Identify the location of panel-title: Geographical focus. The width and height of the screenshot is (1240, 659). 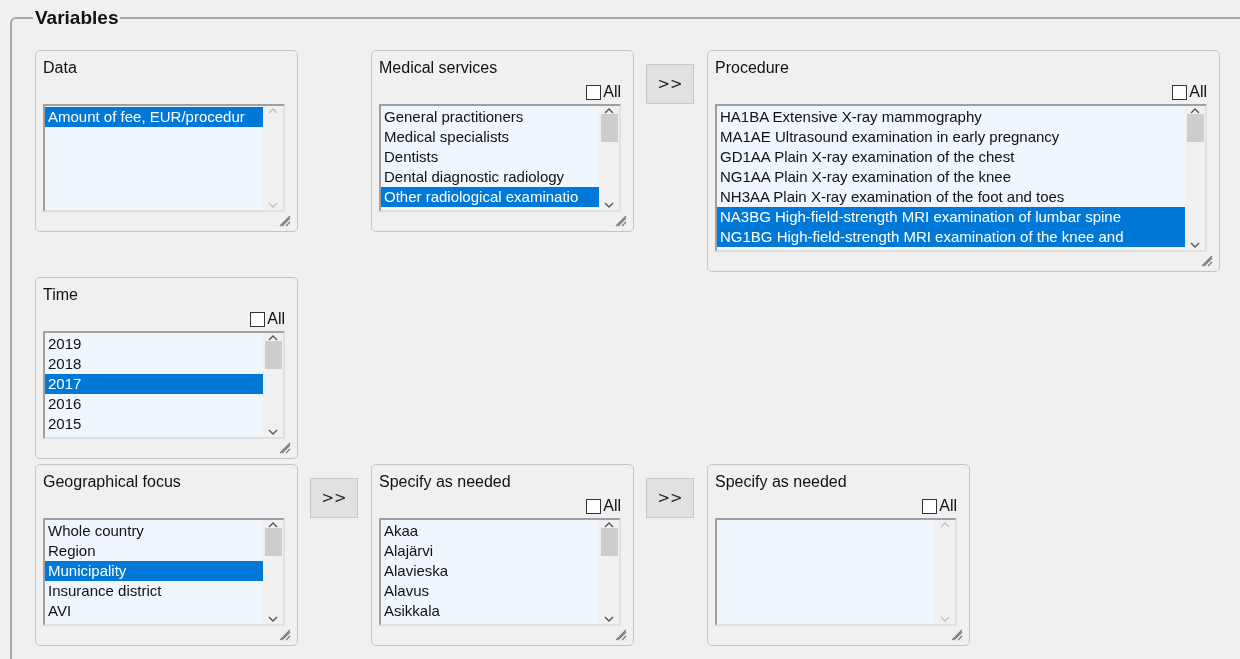
(112, 482).